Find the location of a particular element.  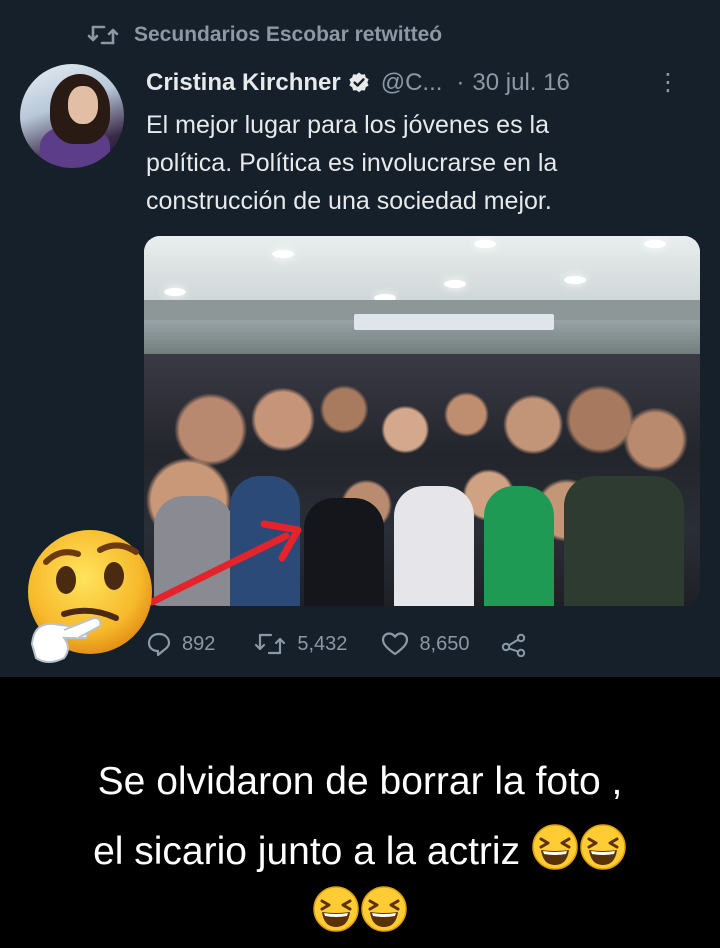

like-count: 8,650 is located at coordinates (444, 643).